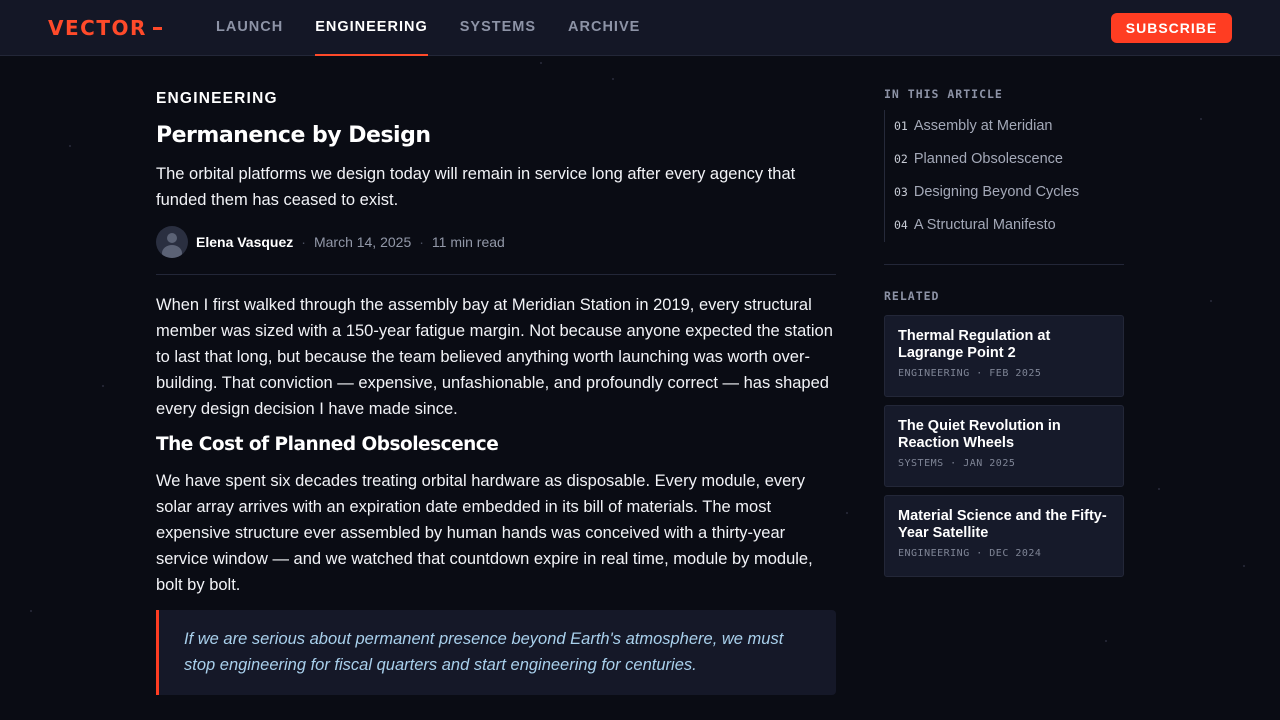 This screenshot has height=720, width=1280. I want to click on toc-label: Designing Beyond Cycles, so click(996, 192).